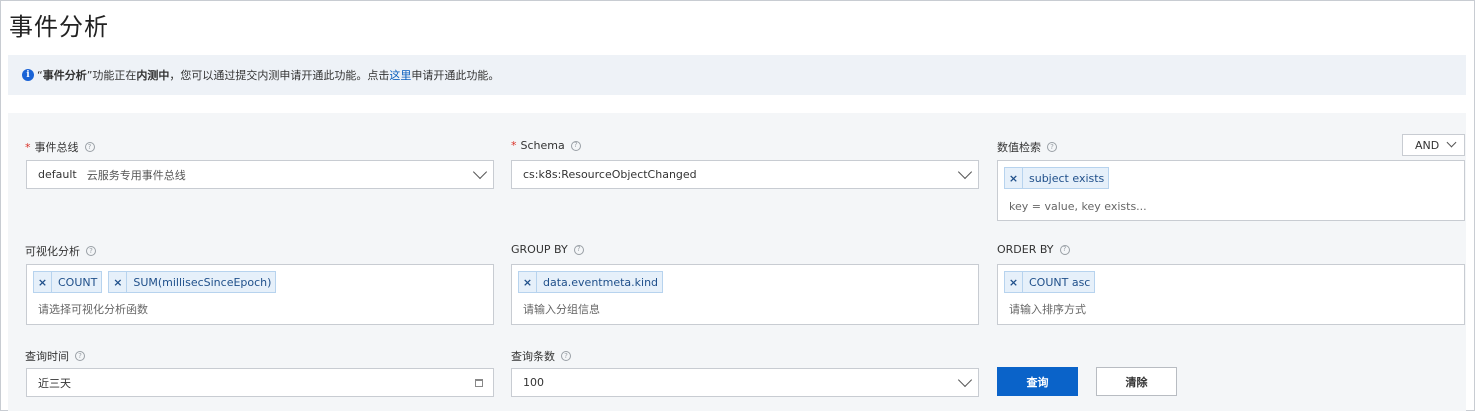 The height and width of the screenshot is (411, 1475). I want to click on notice-feature-name: 事件分析, so click(64, 75).